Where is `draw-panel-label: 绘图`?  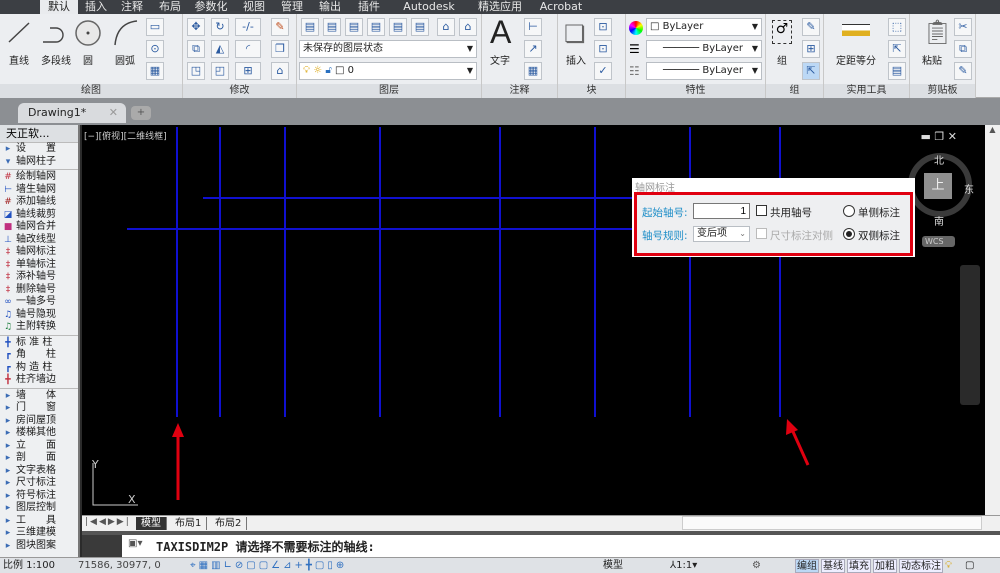
draw-panel-label: 绘图 is located at coordinates (91, 91).